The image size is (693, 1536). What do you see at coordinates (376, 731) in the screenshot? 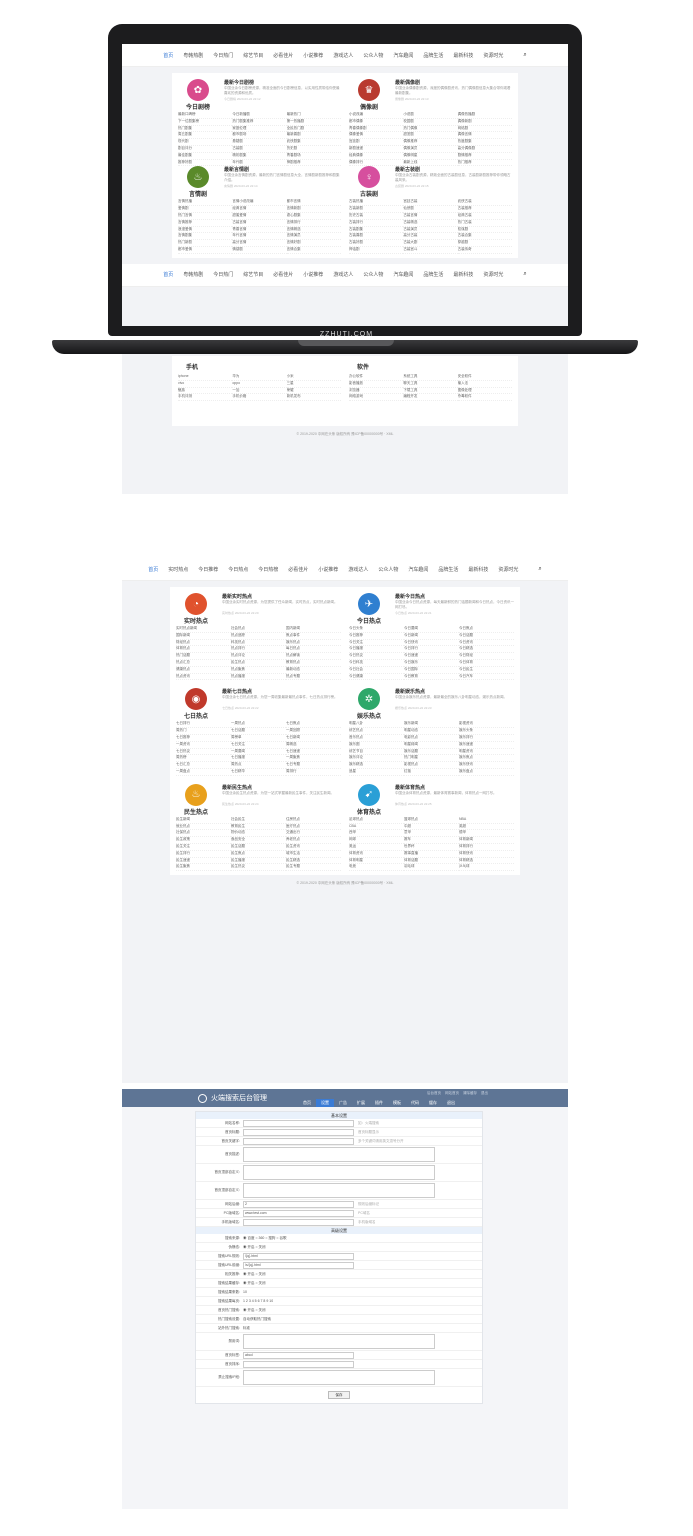
I see `list-item-link: 综艺热点` at bounding box center [376, 731].